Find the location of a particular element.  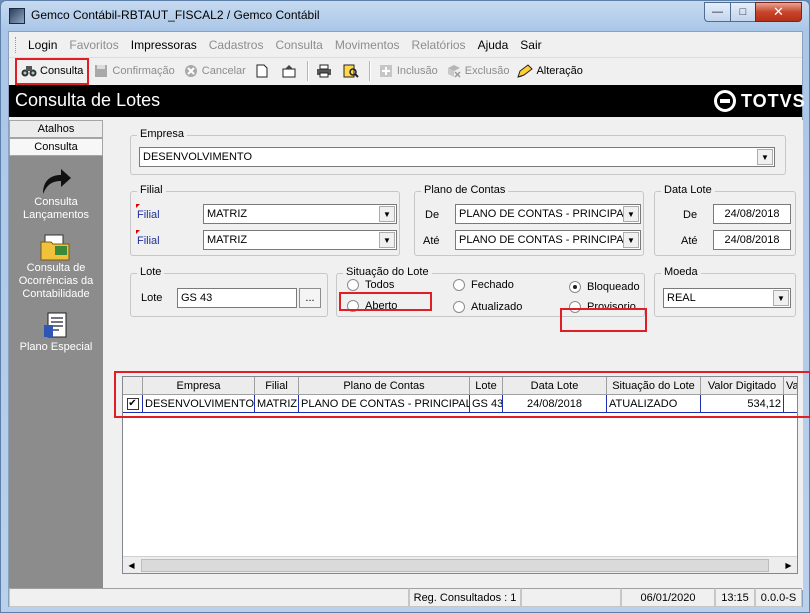

scroll-left-icon: ◀ is located at coordinates (131, 565).